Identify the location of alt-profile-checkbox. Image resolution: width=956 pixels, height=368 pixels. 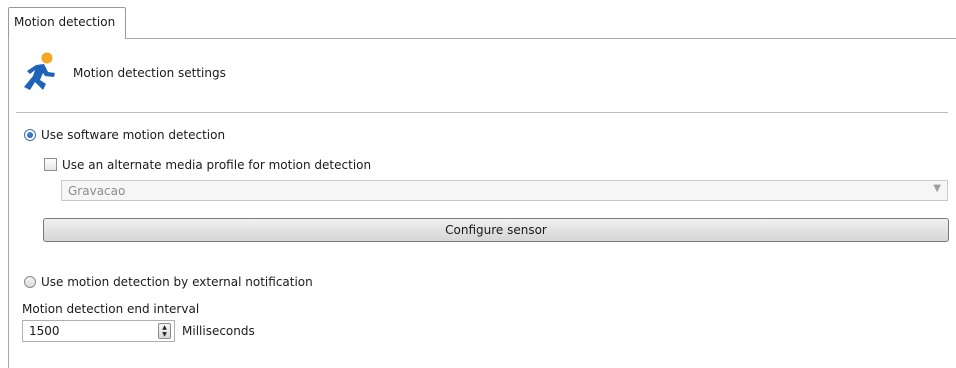
(50, 164).